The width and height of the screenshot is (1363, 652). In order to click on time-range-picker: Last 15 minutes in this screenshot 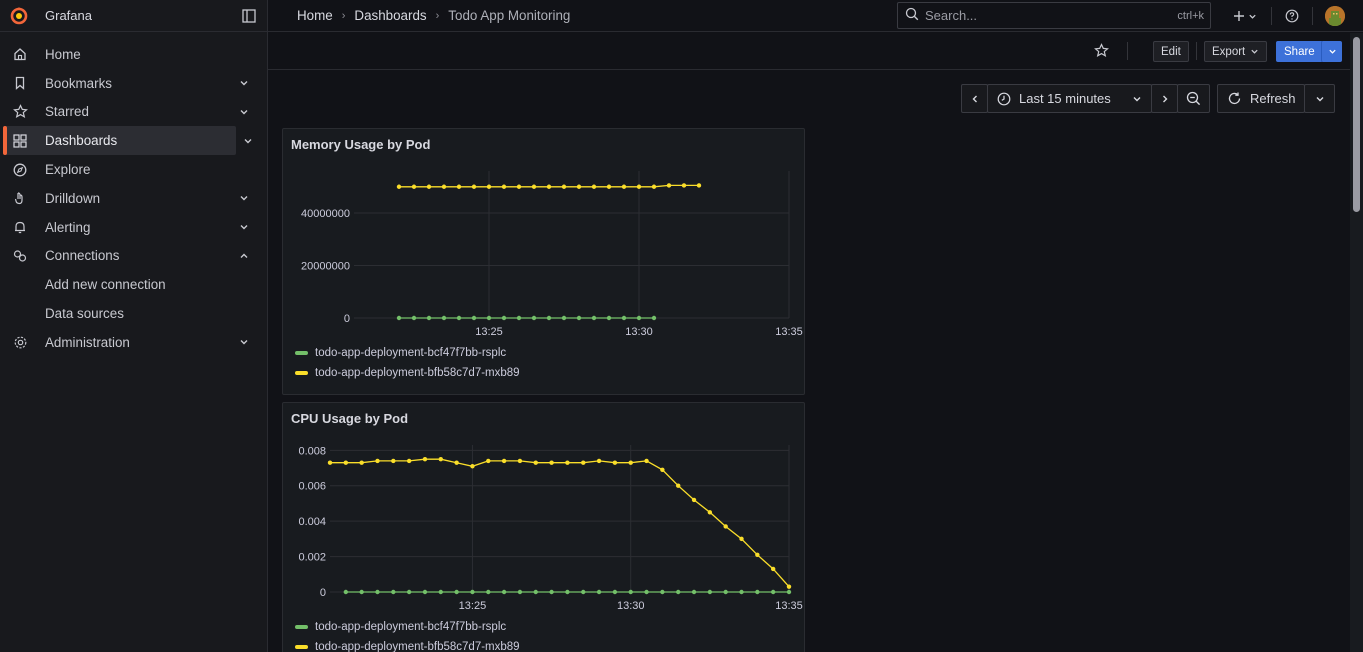, I will do `click(1069, 98)`.